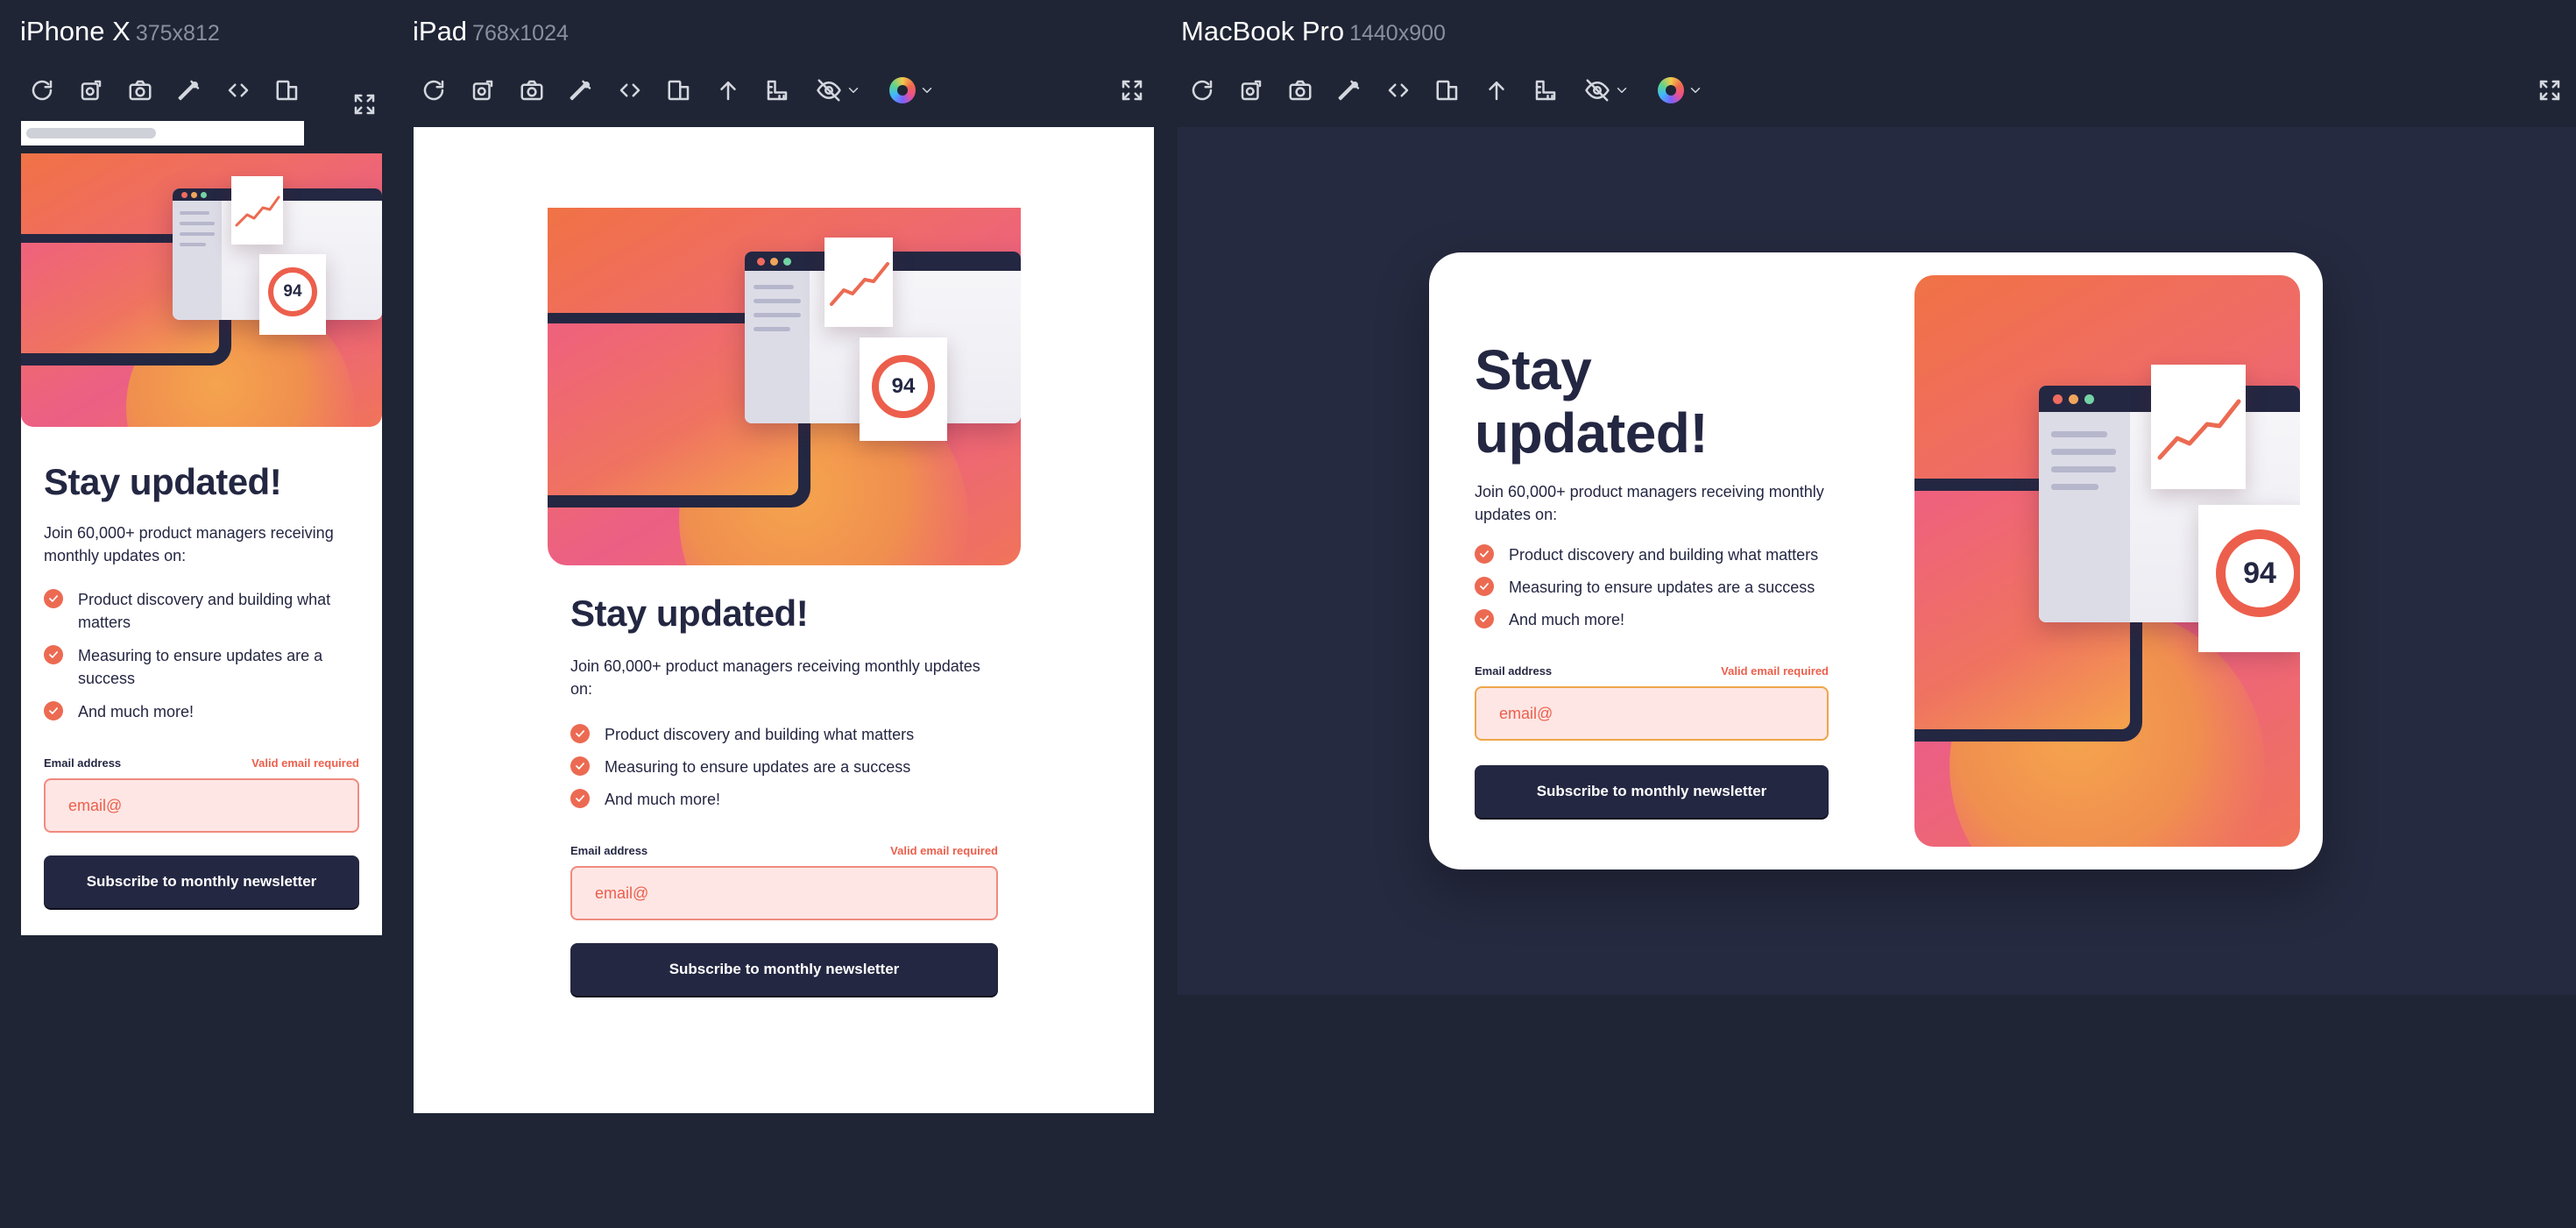  What do you see at coordinates (292, 291) in the screenshot?
I see `score-ring: 94` at bounding box center [292, 291].